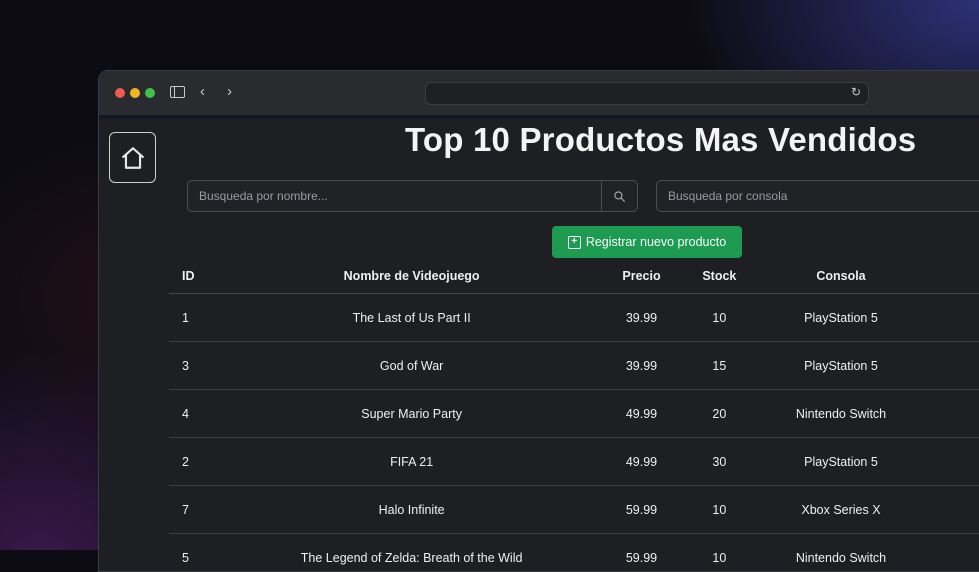 The height and width of the screenshot is (572, 979). Describe the element at coordinates (574, 242) in the screenshot. I see `plus-square-icon: +` at that location.